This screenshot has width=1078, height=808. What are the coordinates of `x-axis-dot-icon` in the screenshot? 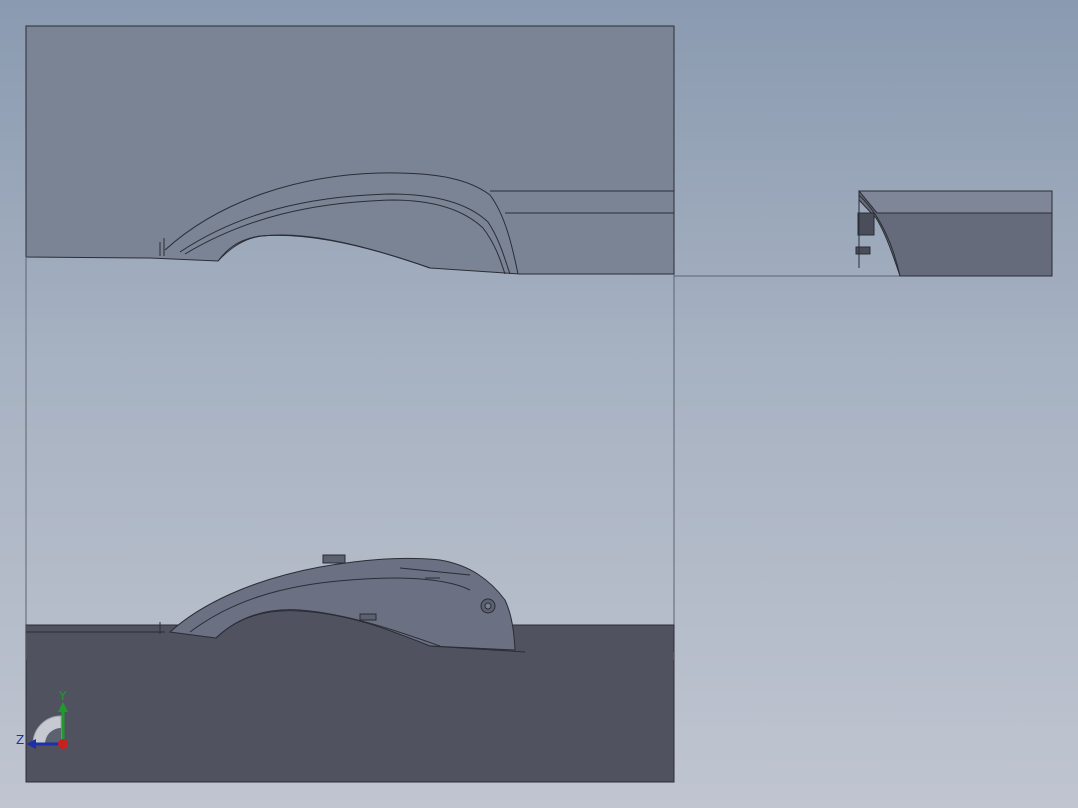 It's located at (63, 744).